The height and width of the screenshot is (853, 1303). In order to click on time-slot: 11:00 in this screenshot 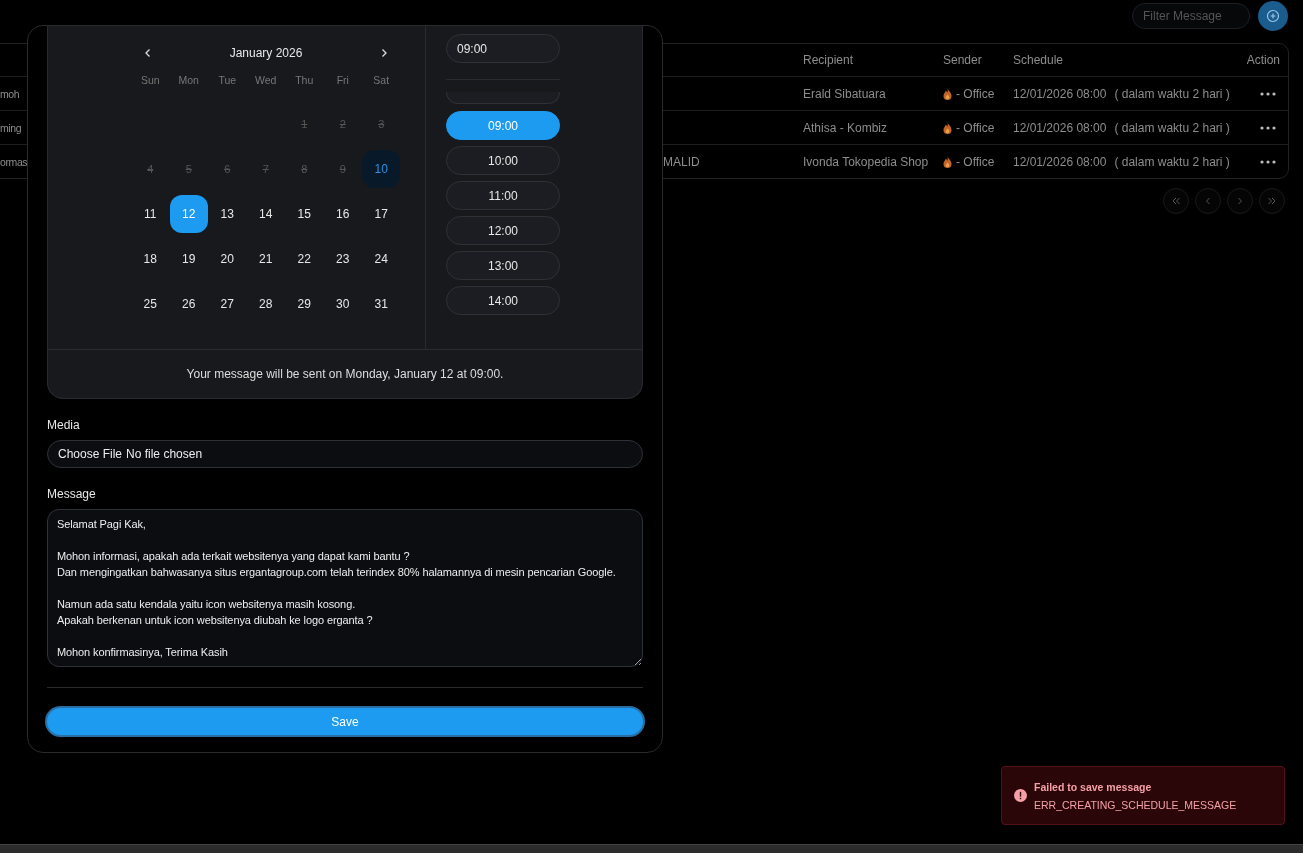, I will do `click(503, 195)`.